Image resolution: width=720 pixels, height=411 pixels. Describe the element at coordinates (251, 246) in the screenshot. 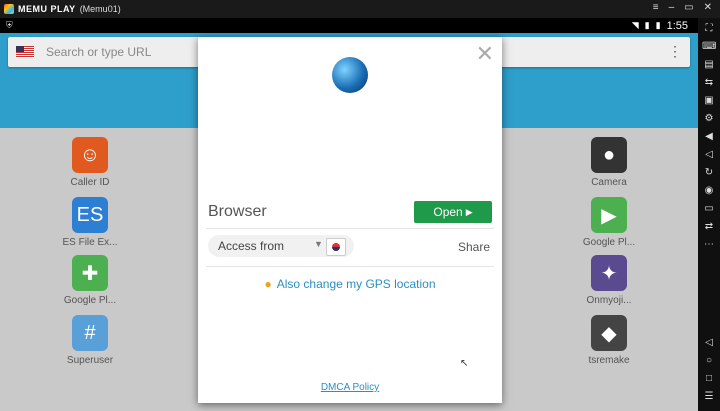

I see `access-from-label: Access from` at that location.